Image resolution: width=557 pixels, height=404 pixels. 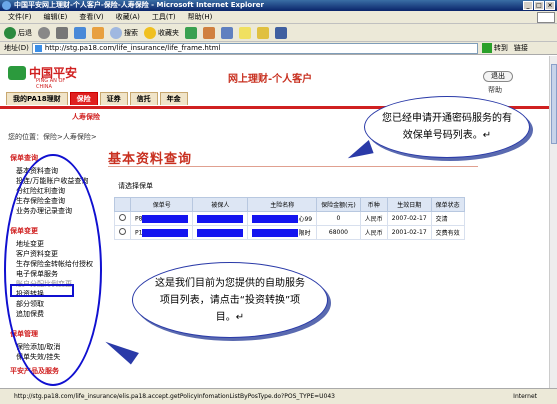 What do you see at coordinates (54, 294) in the screenshot?
I see `sidebar-item-investment-switch: 投资转换` at bounding box center [54, 294].